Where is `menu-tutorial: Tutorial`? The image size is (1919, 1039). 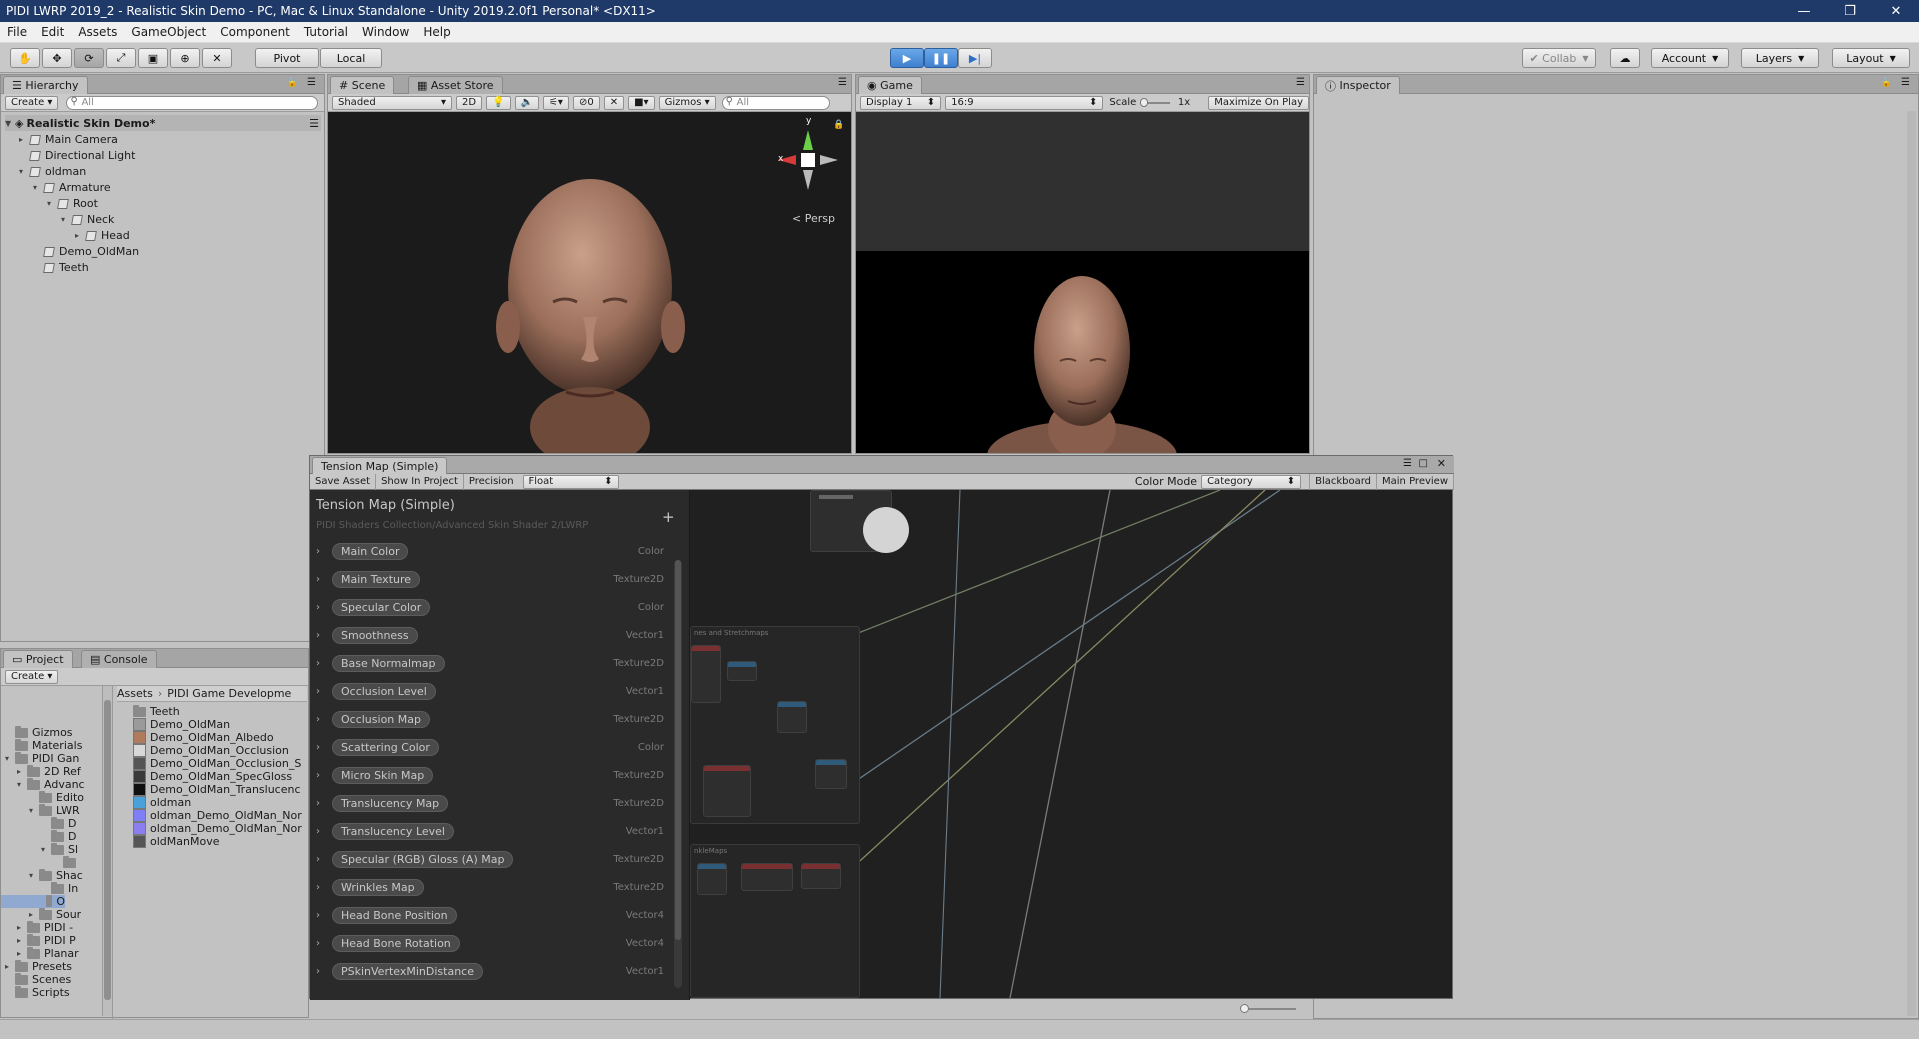 menu-tutorial: Tutorial is located at coordinates (326, 32).